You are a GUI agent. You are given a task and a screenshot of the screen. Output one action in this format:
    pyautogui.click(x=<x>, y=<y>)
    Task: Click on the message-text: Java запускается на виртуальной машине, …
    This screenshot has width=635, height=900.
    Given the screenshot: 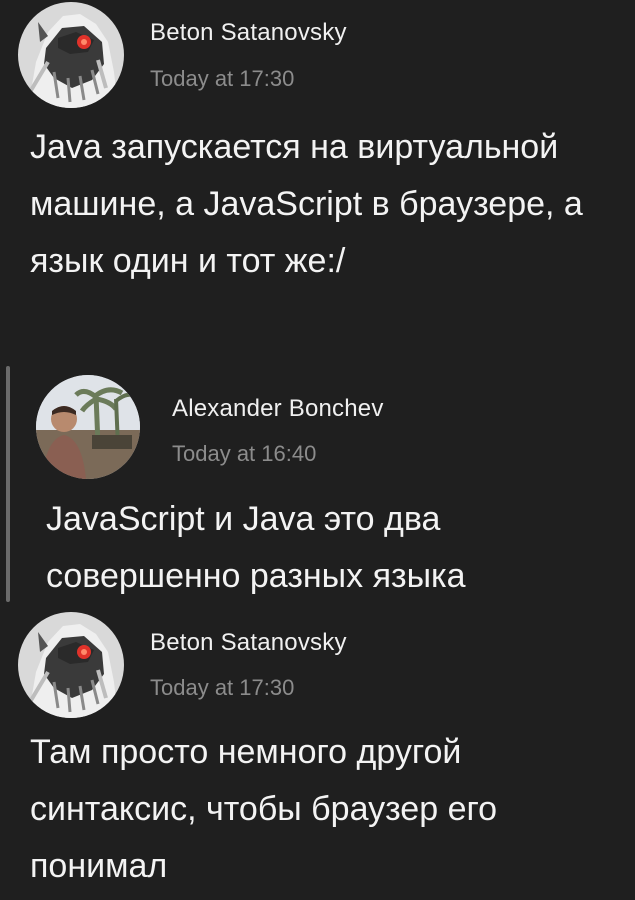 What is the action you would take?
    pyautogui.click(x=306, y=204)
    